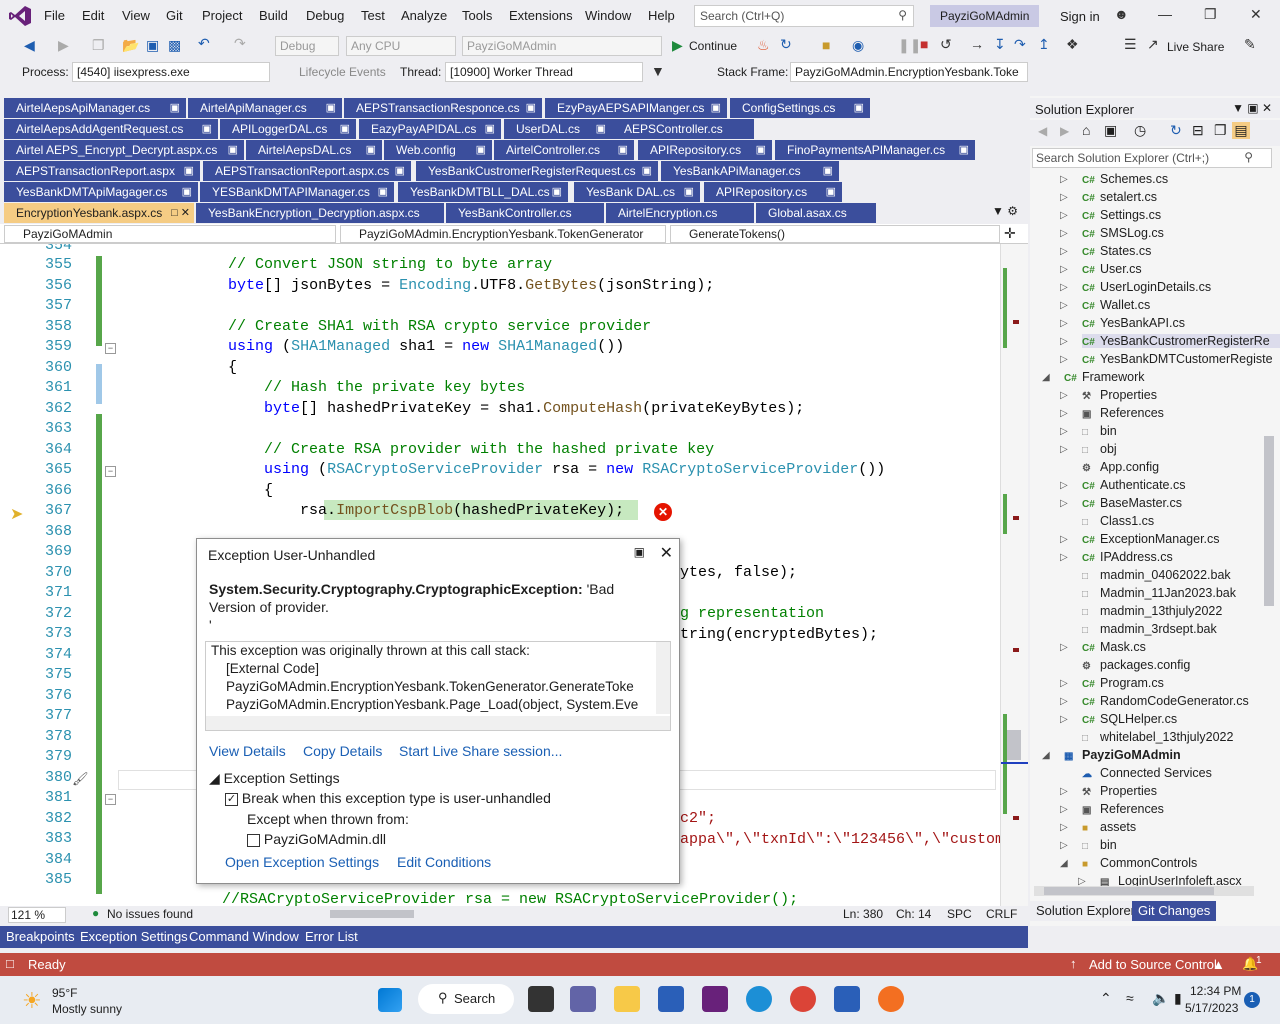  Describe the element at coordinates (1269, 521) in the screenshot. I see `tree-vscrollbar` at that location.